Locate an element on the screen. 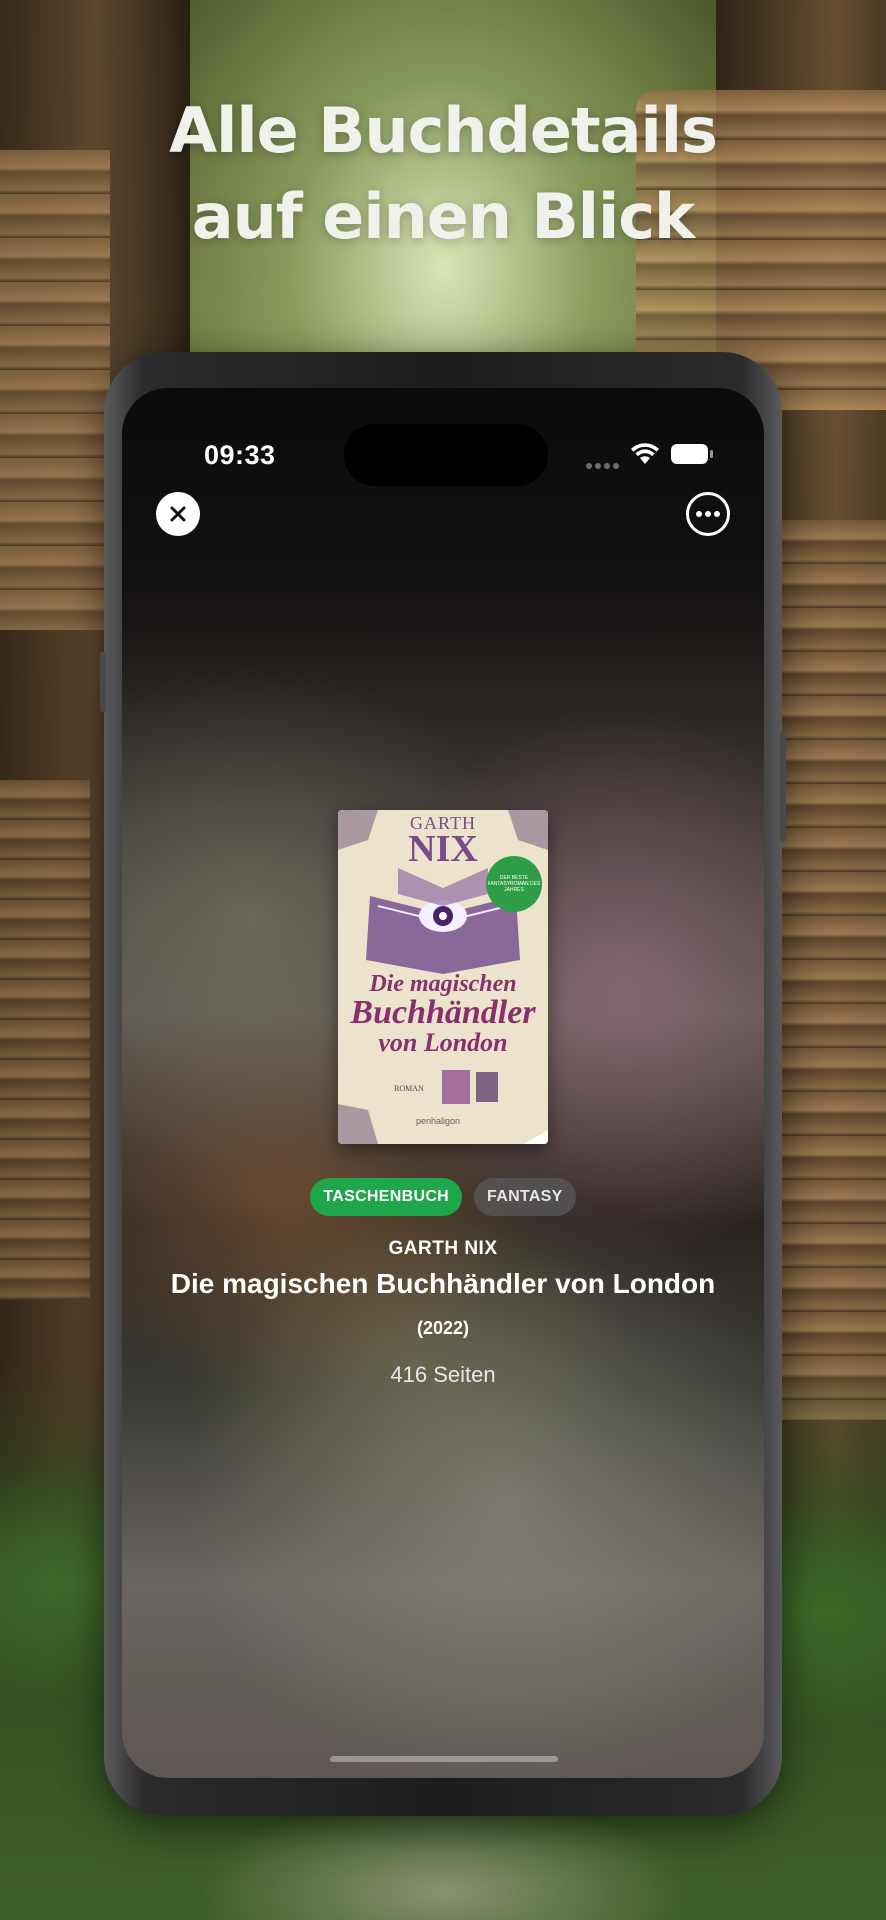 This screenshot has height=1920, width=886. more-options-button is located at coordinates (708, 514).